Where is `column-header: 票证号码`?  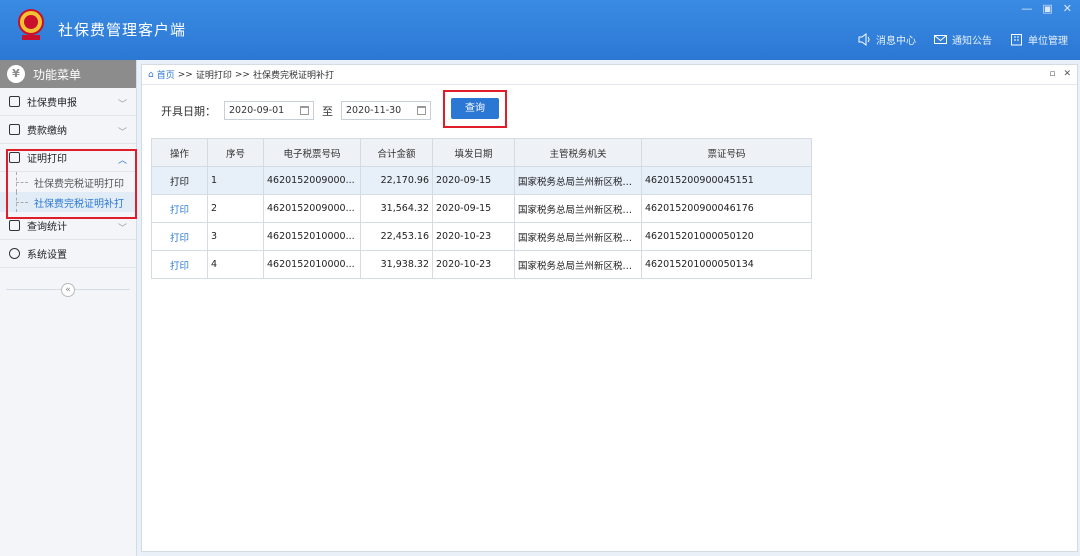
column-header: 票证号码 is located at coordinates (726, 152).